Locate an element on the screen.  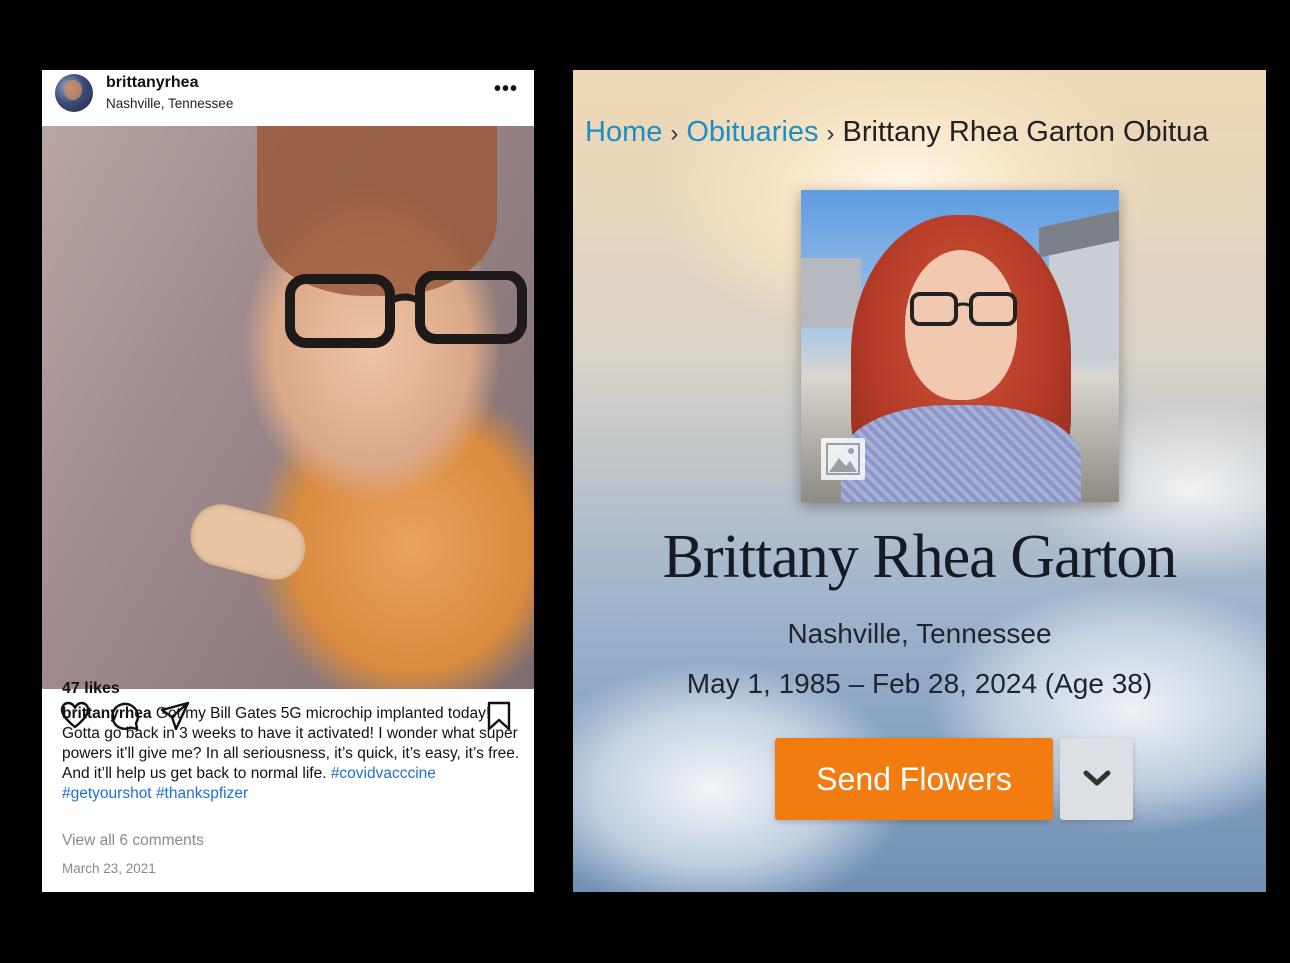
bandage-graphic is located at coordinates (248, 542).